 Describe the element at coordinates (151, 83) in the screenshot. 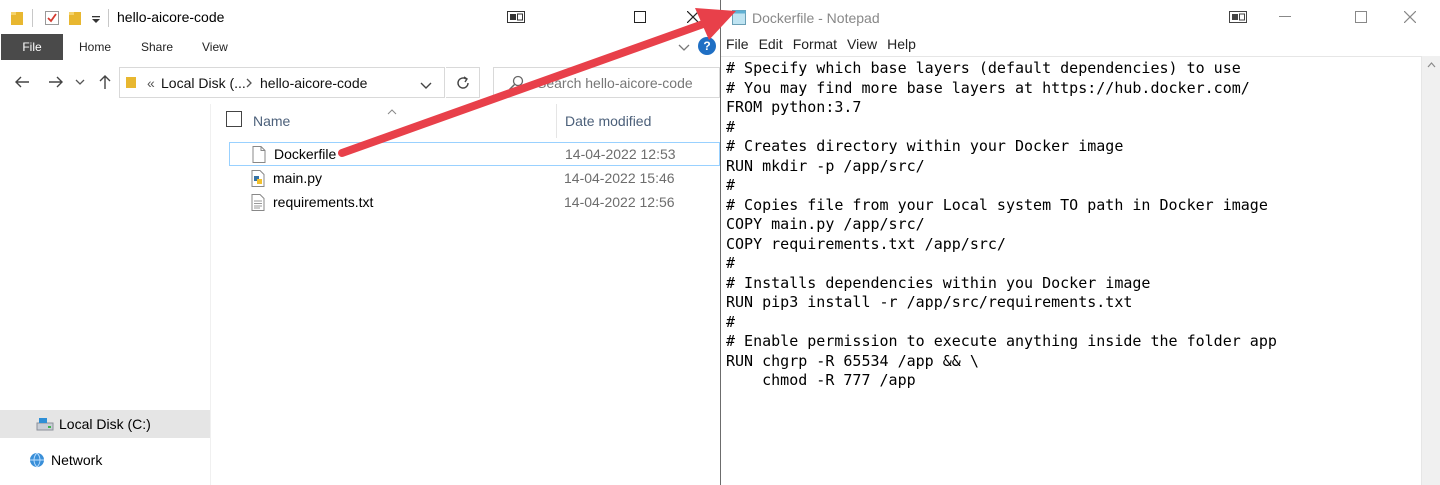

I see `breadcrumb-overflow: «` at that location.